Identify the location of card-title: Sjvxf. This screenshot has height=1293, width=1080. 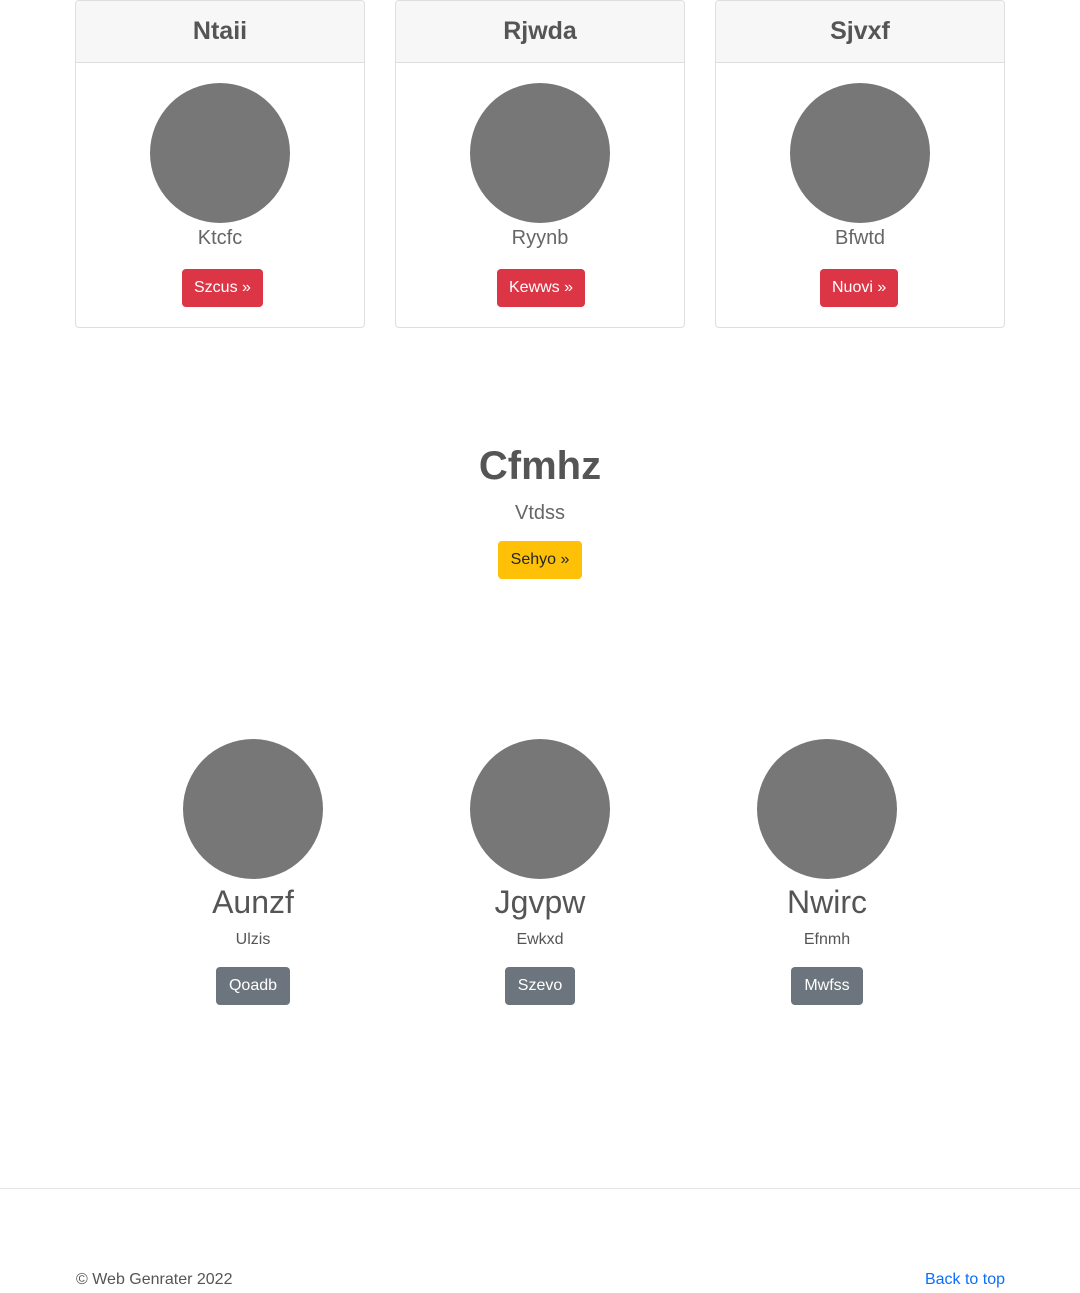
(860, 32).